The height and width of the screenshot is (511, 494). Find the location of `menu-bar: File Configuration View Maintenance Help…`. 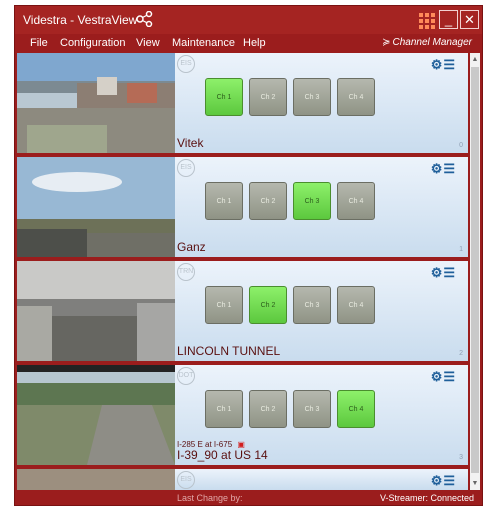

menu-bar: File Configuration View Maintenance Help… is located at coordinates (248, 43).